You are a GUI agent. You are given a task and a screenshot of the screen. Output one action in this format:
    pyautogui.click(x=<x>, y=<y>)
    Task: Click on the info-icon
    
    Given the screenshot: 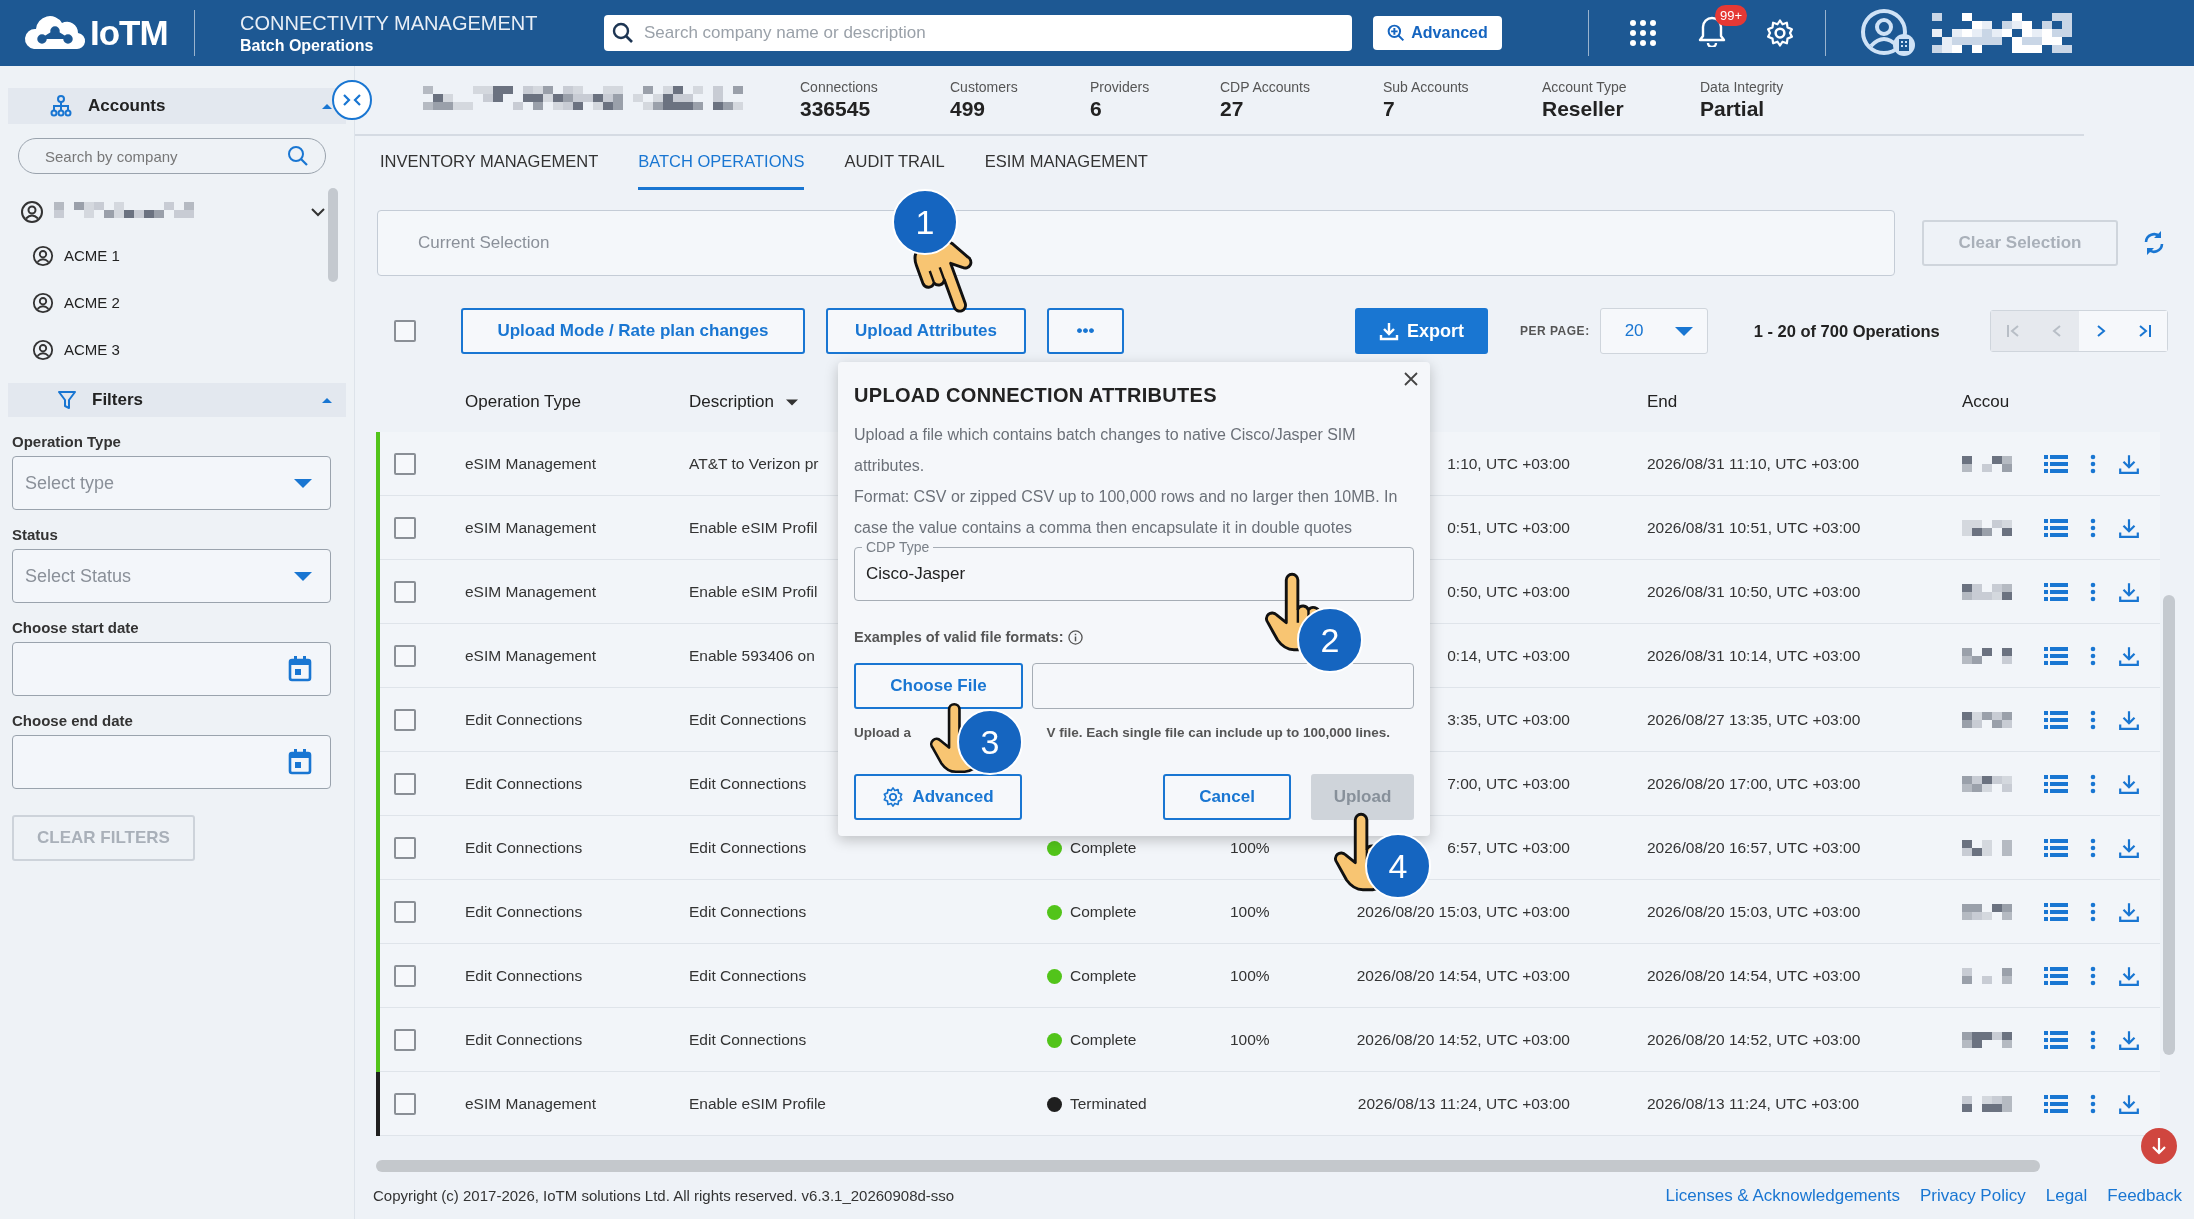 What is the action you would take?
    pyautogui.click(x=1075, y=637)
    